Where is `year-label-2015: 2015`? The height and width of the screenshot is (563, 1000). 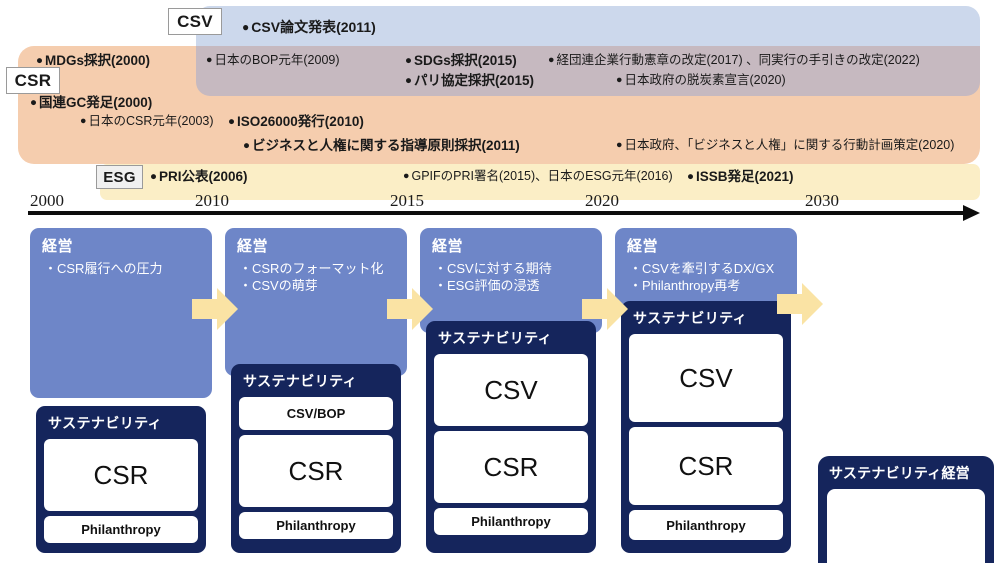
year-label-2015: 2015 is located at coordinates (407, 200).